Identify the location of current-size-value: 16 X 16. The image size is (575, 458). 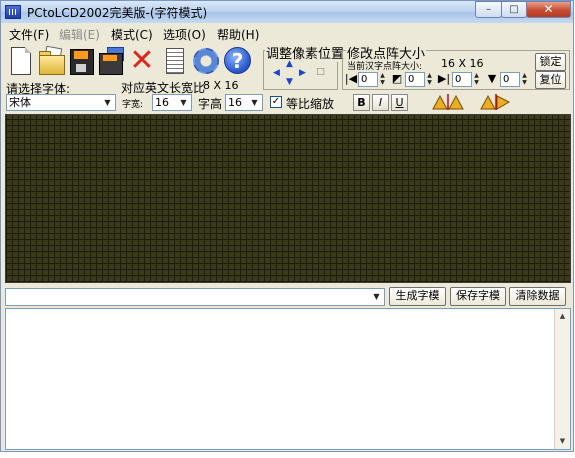
(462, 63).